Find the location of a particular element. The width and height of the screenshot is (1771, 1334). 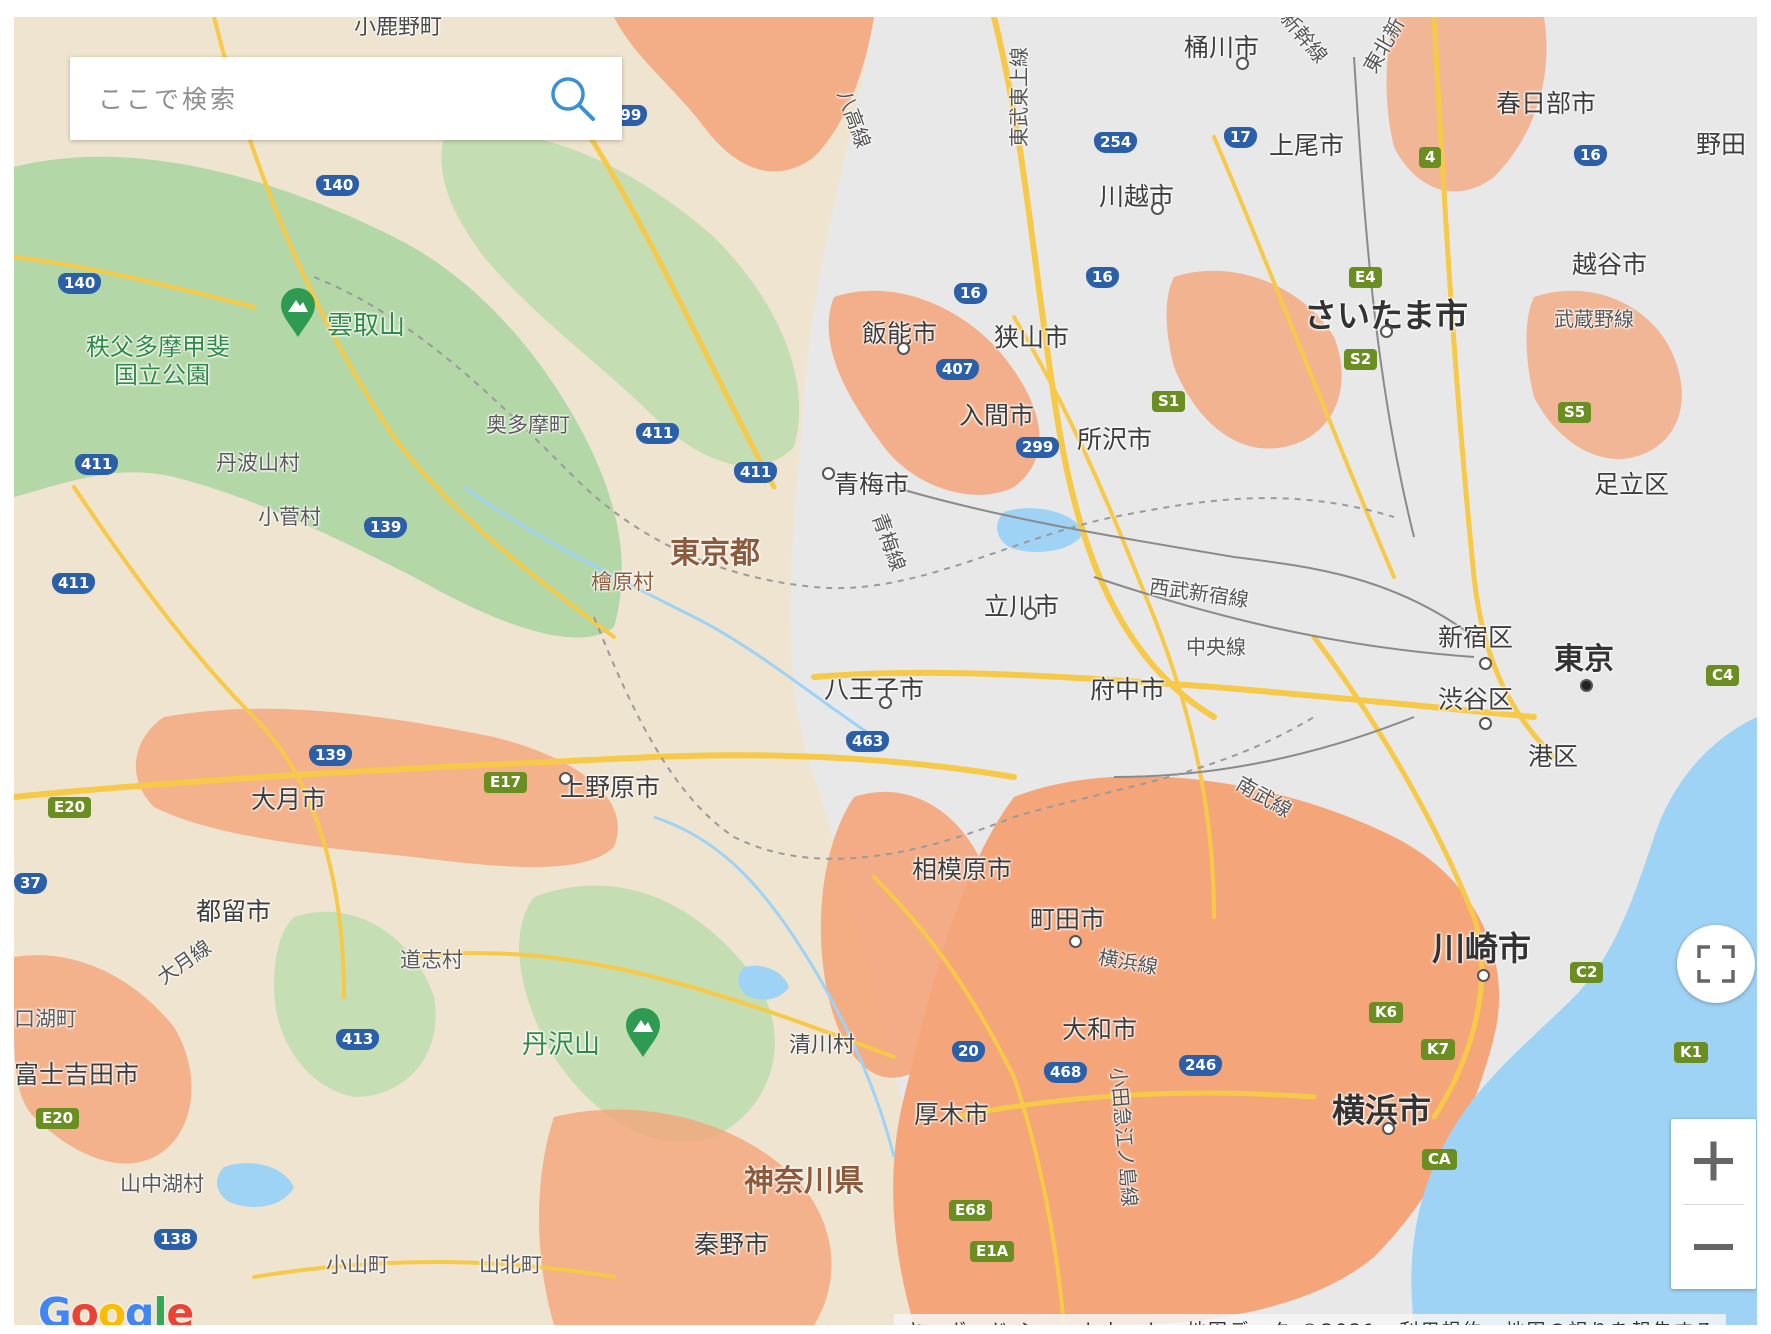

zoom-out-button is located at coordinates (1713, 1247).